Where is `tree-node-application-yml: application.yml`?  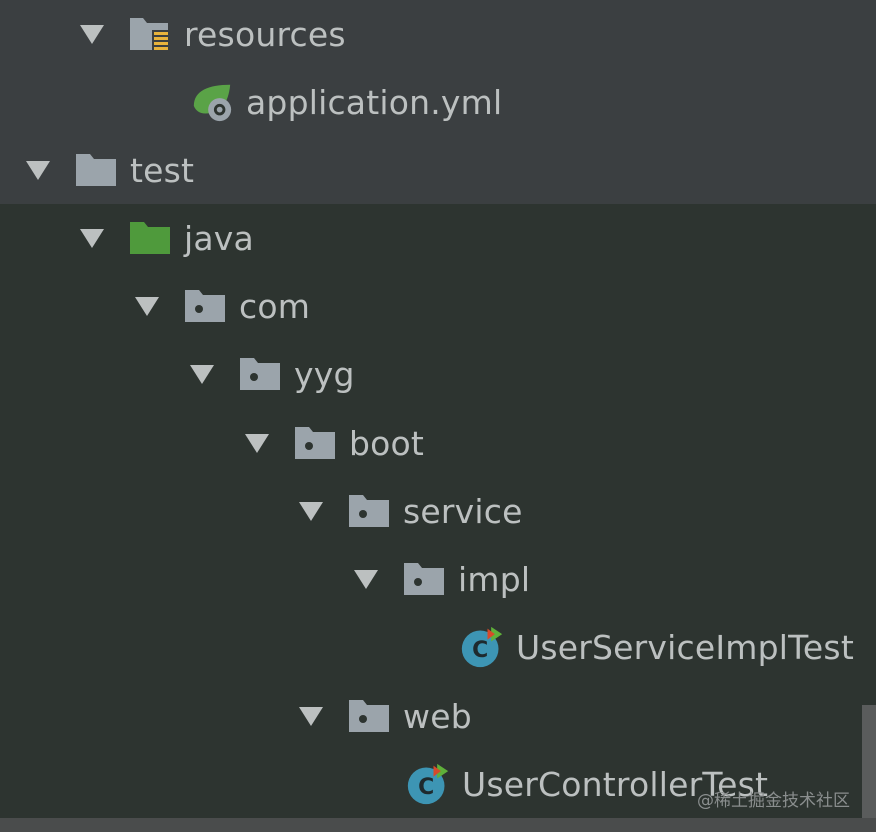
tree-node-application-yml: application.yml is located at coordinates (320, 102).